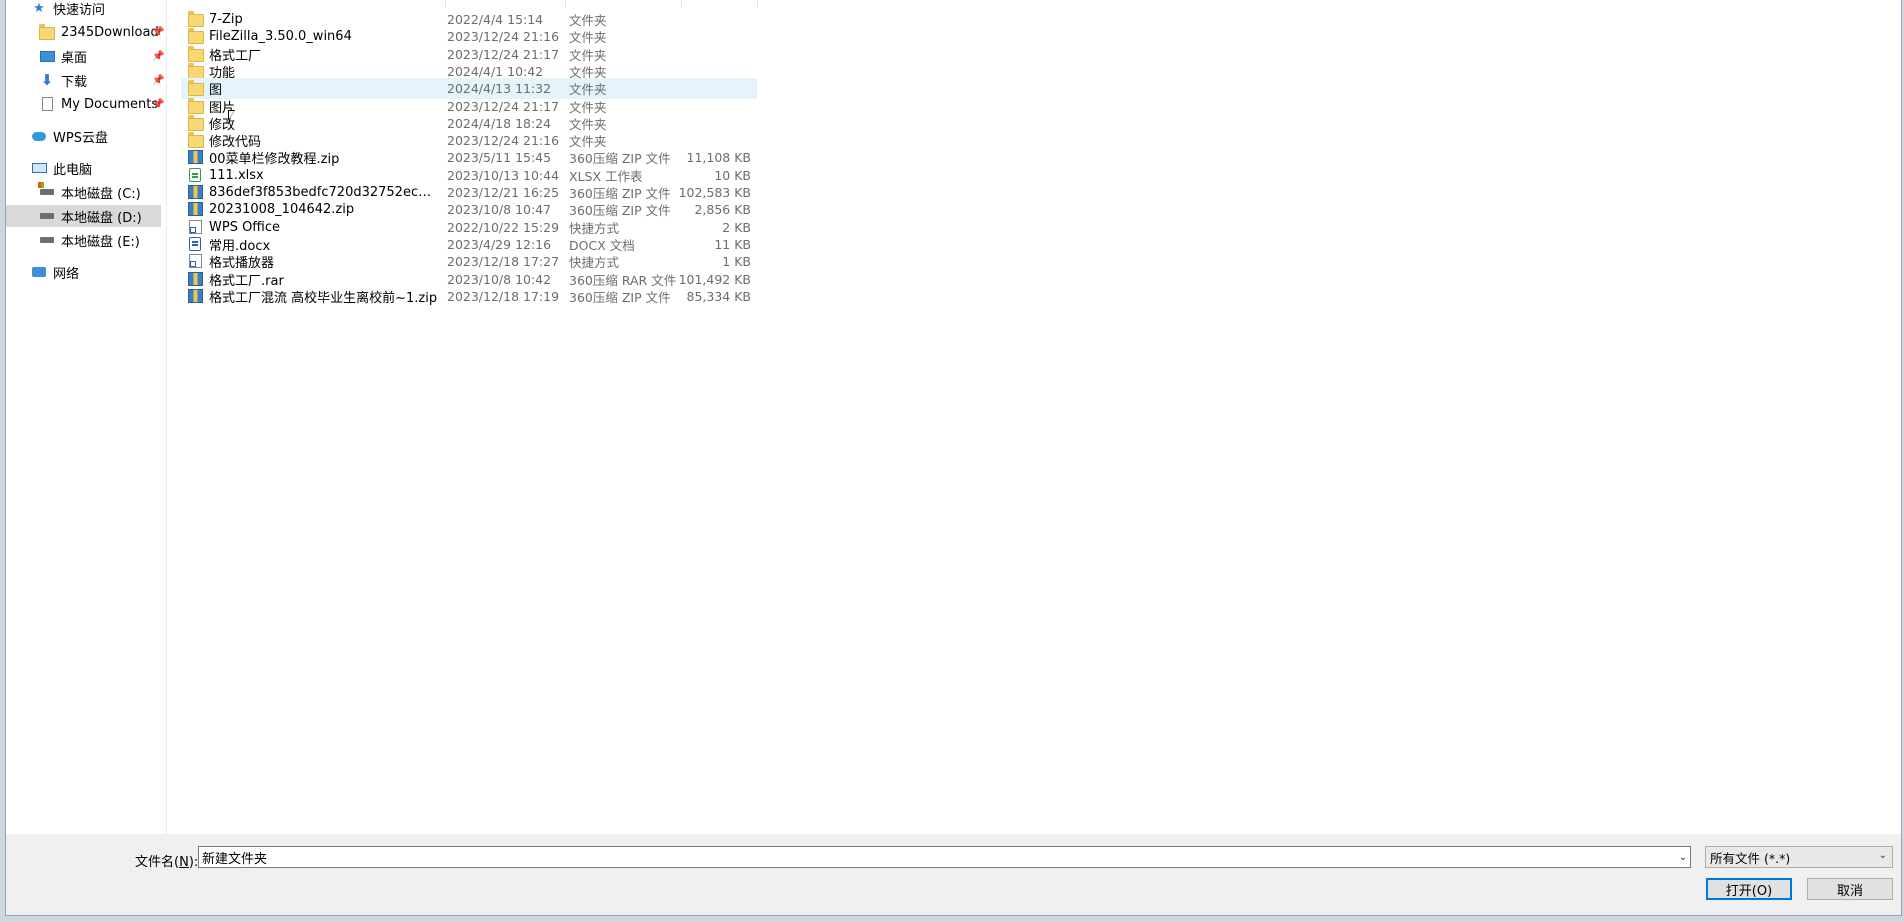  I want to click on shortcut-icon, so click(196, 227).